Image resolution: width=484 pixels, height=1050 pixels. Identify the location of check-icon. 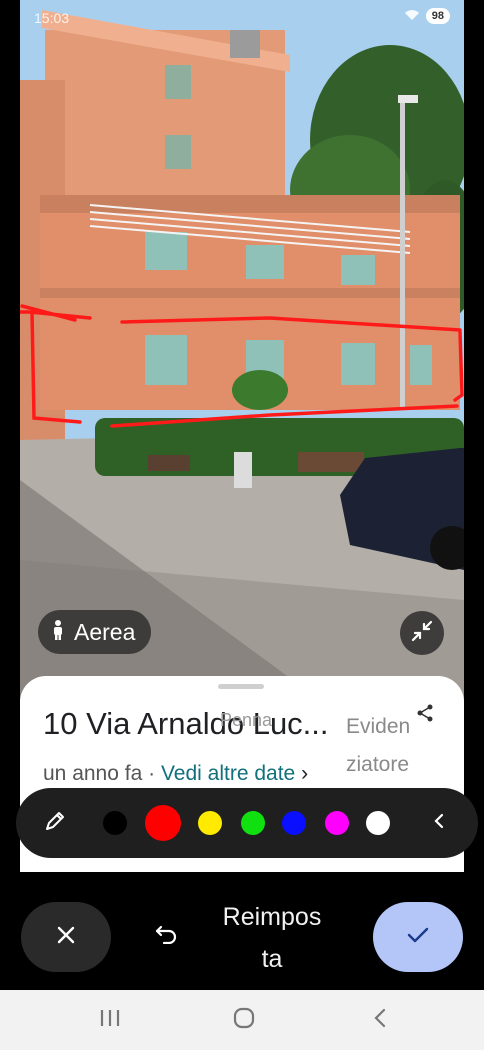
(418, 937).